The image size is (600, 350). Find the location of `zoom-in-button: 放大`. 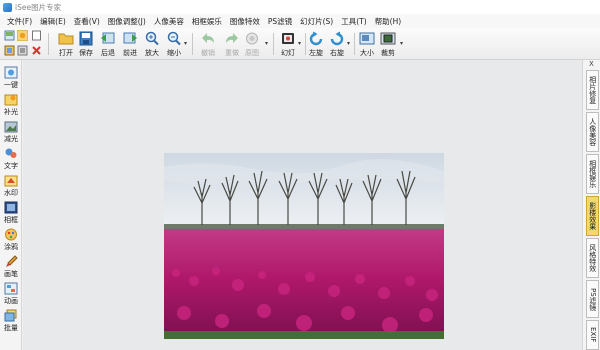

zoom-in-button: 放大 is located at coordinates (152, 44).